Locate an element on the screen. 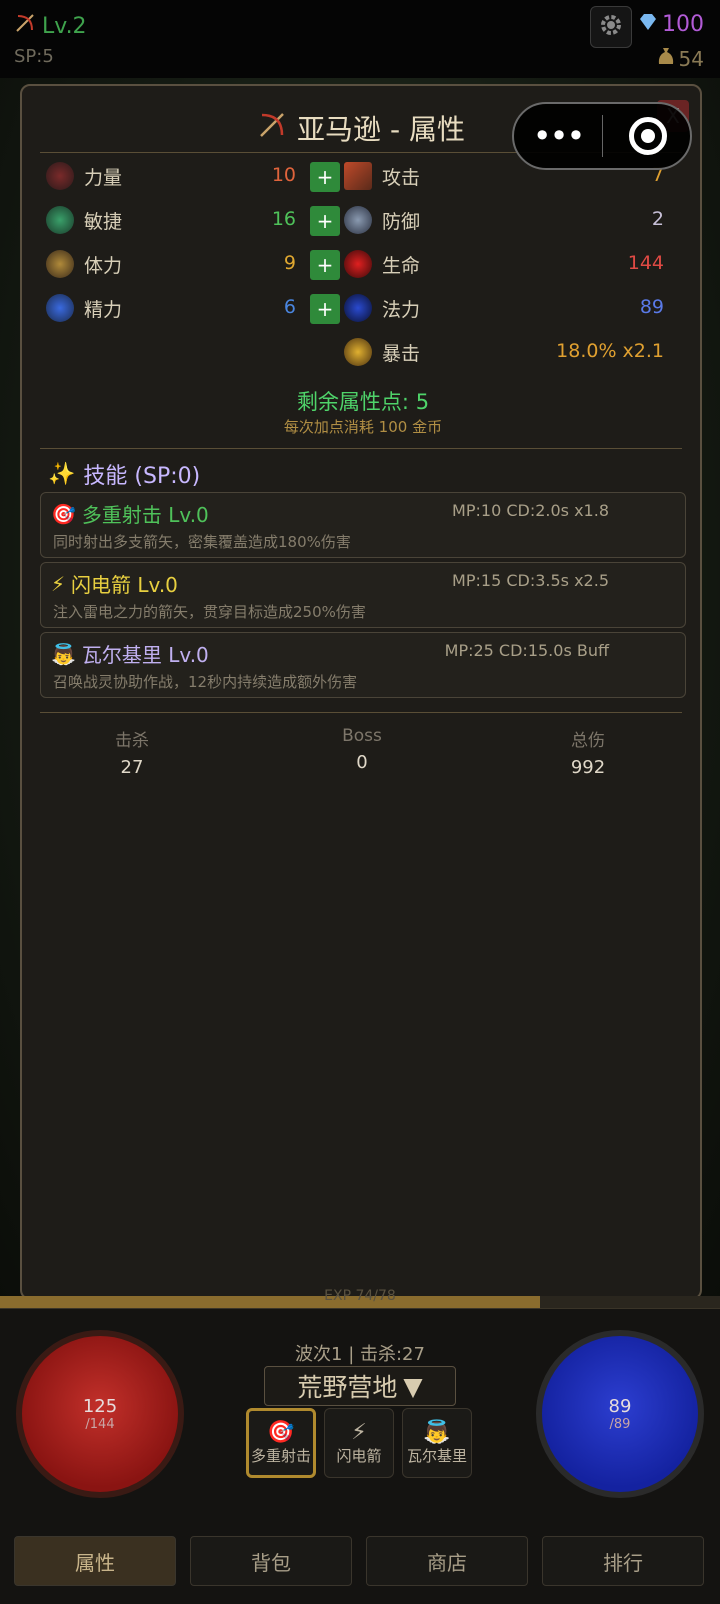 The image size is (720, 1604). strength-plus-button: + is located at coordinates (325, 177).